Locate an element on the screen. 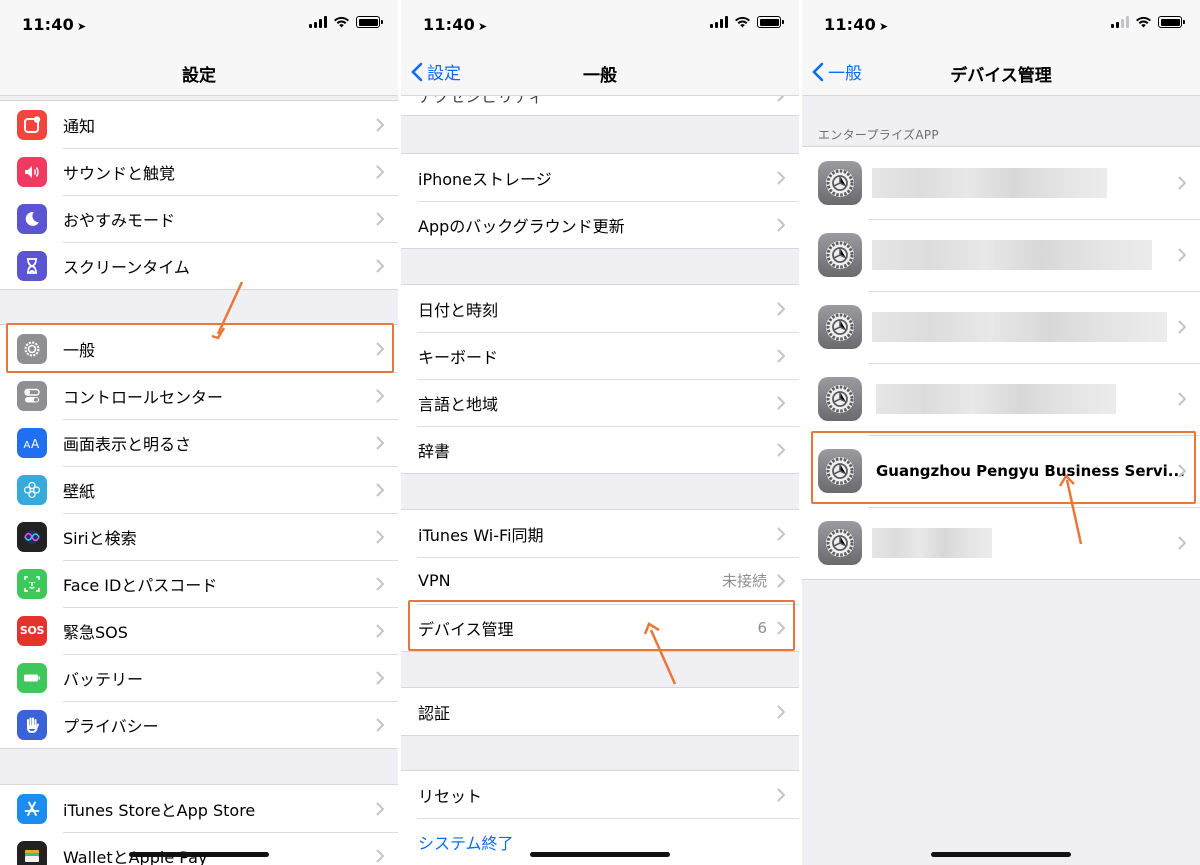 This screenshot has width=1200, height=865. general-item-dictionary: 辞書 is located at coordinates (600, 449).